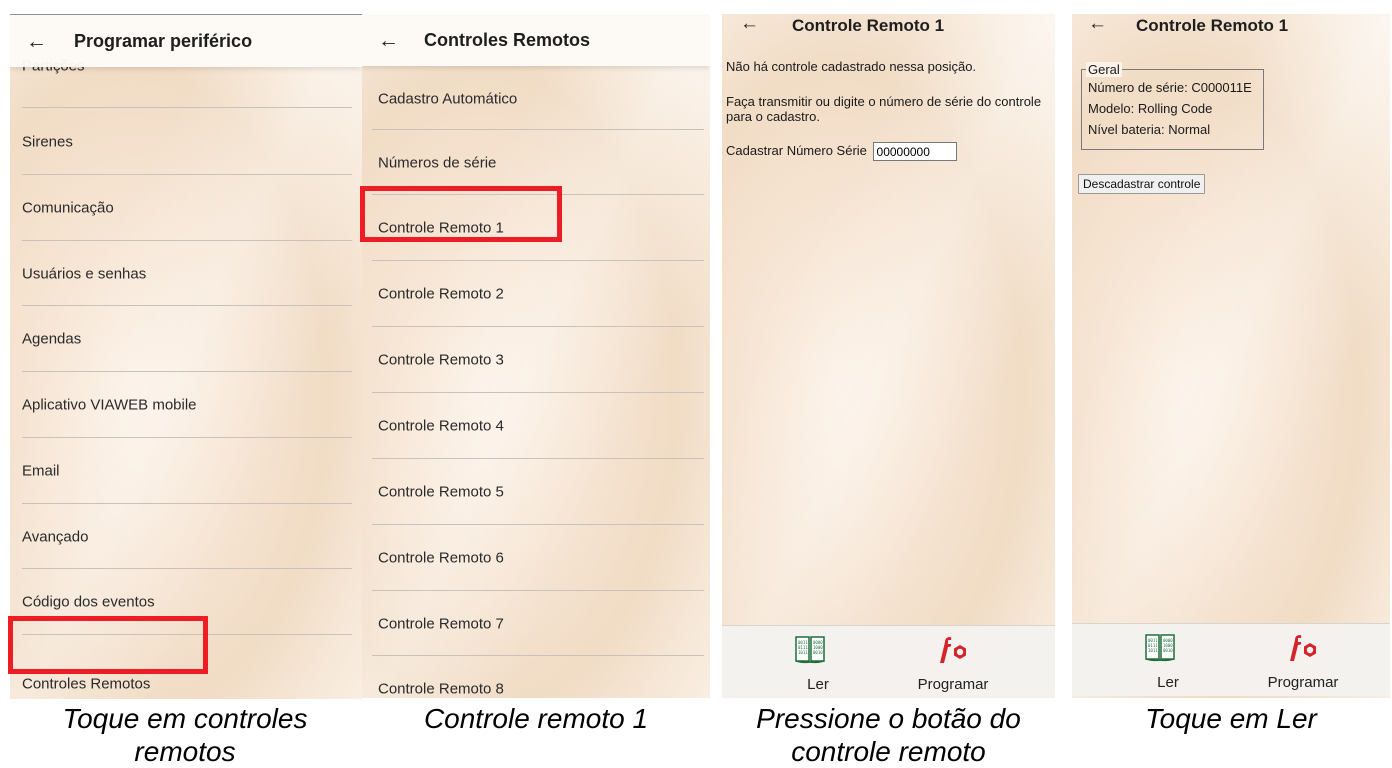 The width and height of the screenshot is (1392, 768). Describe the element at coordinates (86, 684) in the screenshot. I see `menu-item-label: Controles Remotos` at that location.